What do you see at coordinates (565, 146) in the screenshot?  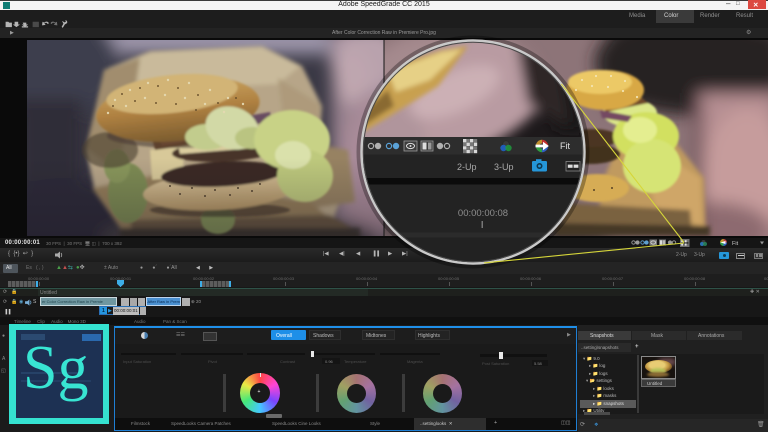 I see `svg-text: Fit` at bounding box center [565, 146].